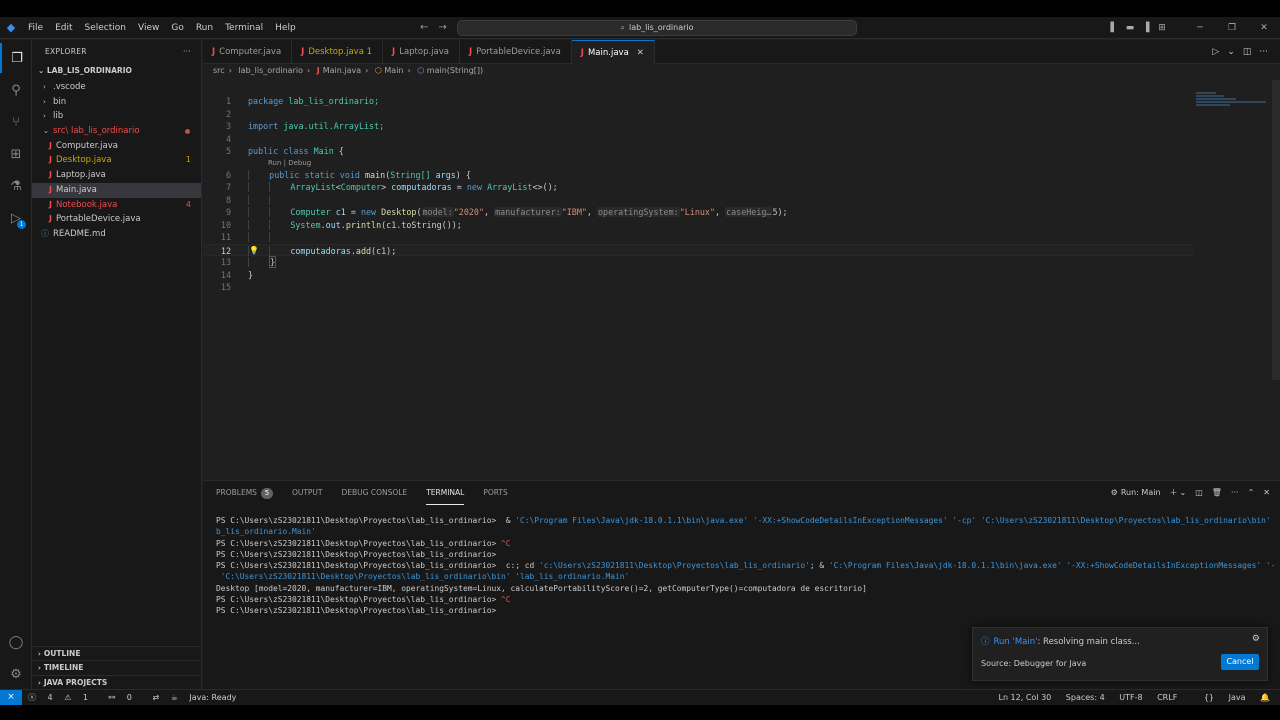 The width and height of the screenshot is (1280, 720). Describe the element at coordinates (225, 224) in the screenshot. I see `line-number: 10` at that location.